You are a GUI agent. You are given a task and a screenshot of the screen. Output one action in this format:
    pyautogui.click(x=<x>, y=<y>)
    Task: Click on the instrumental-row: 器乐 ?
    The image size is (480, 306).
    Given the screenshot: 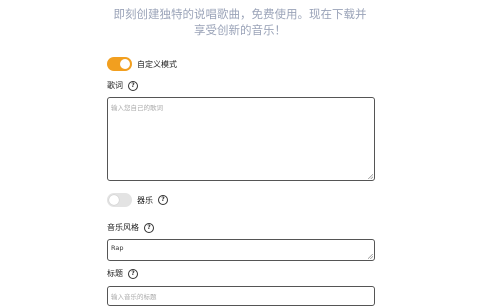 What is the action you would take?
    pyautogui.click(x=137, y=200)
    